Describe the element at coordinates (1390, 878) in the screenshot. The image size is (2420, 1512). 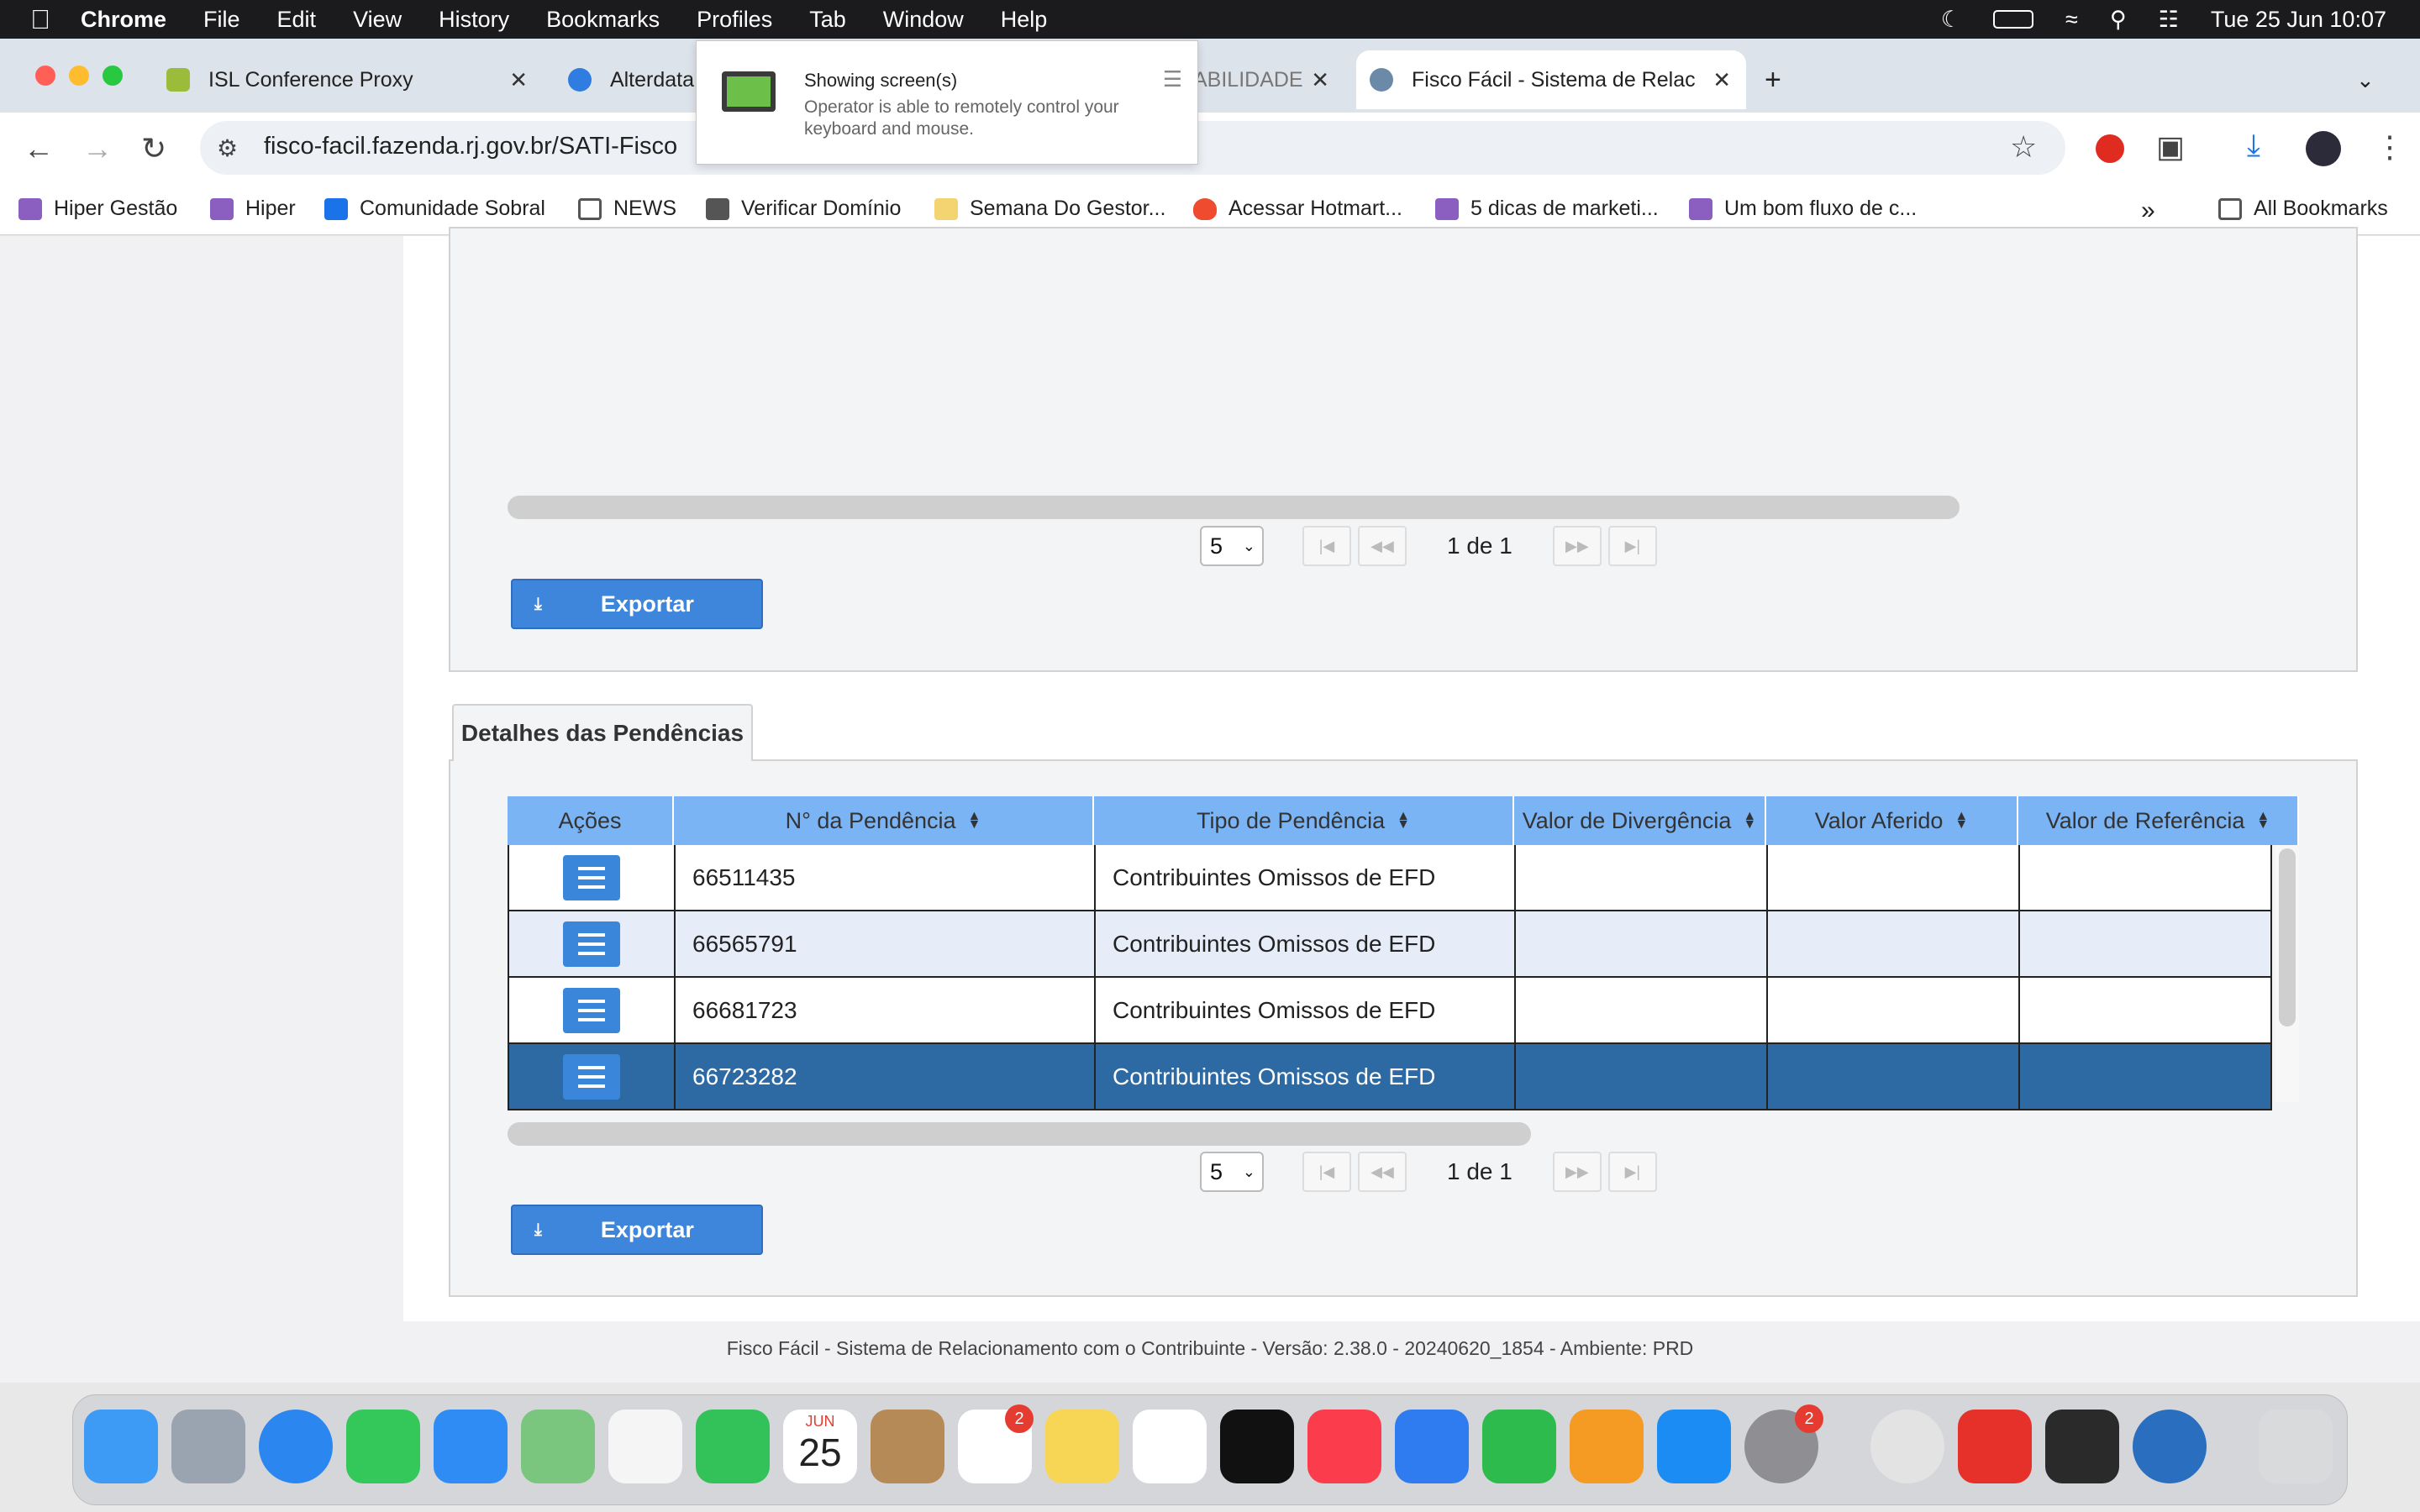
I see `table-row: 66511435 Contribuintes Omissos de EFD` at that location.